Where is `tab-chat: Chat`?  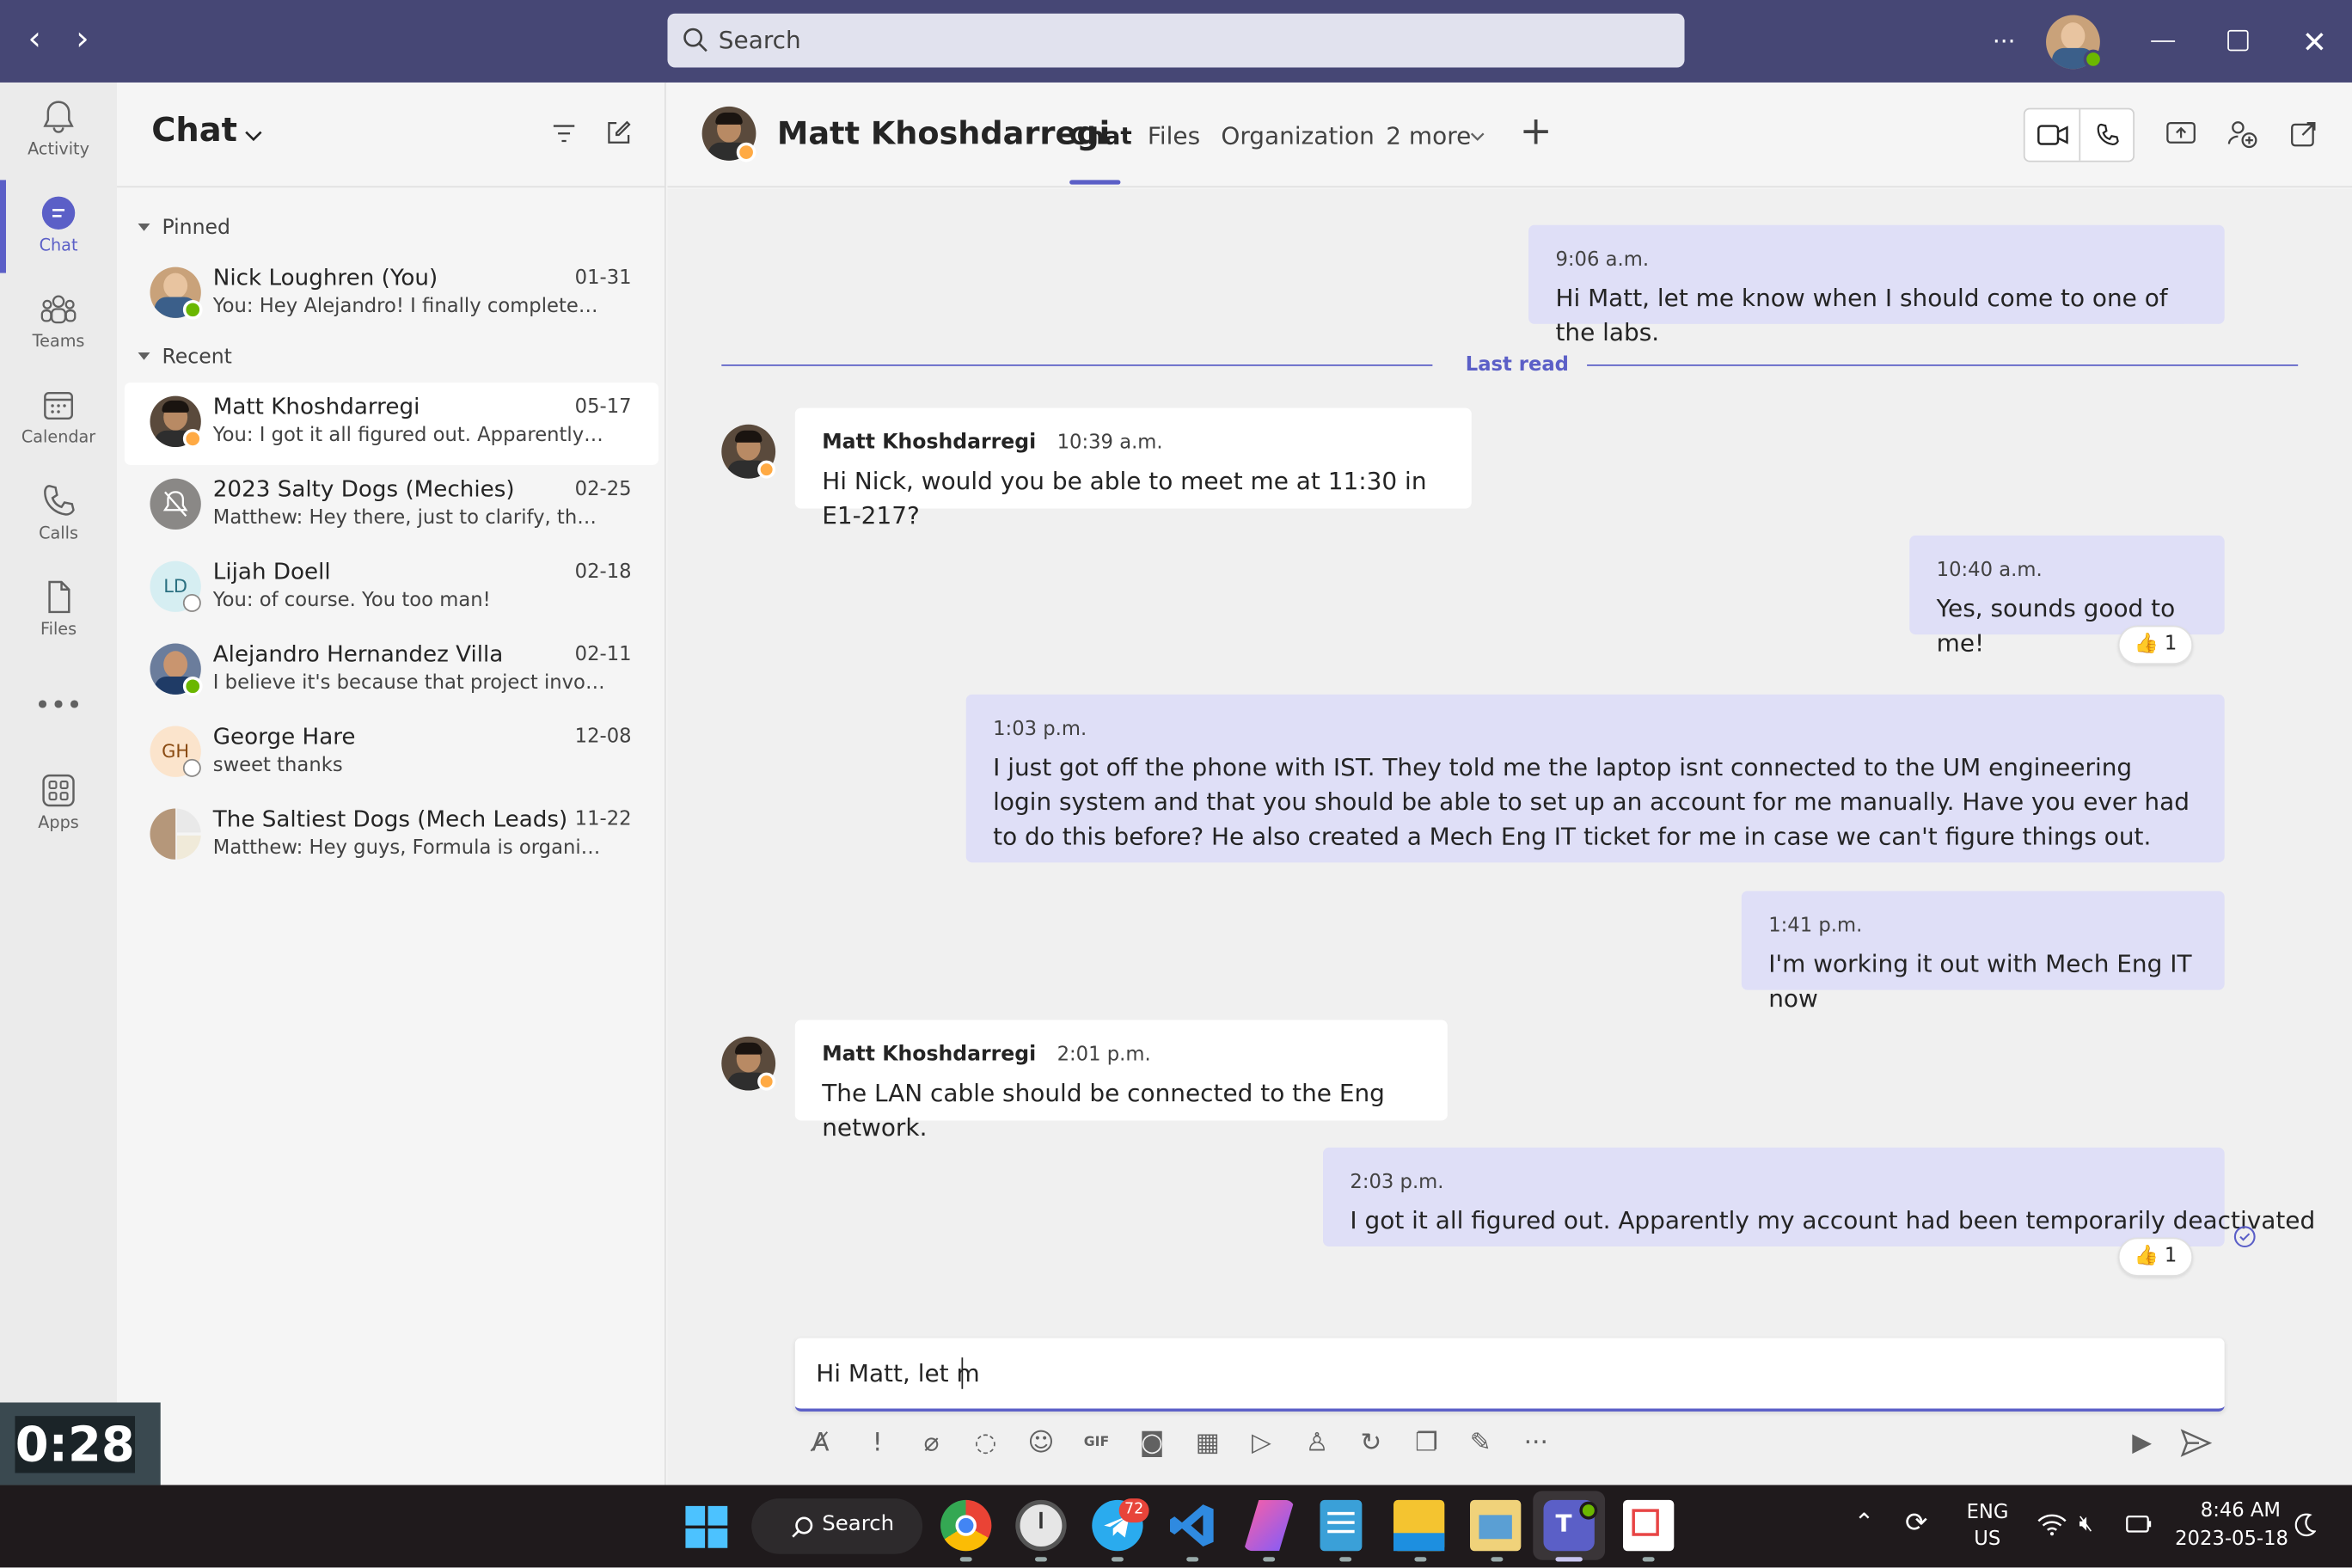 tab-chat: Chat is located at coordinates (1100, 135).